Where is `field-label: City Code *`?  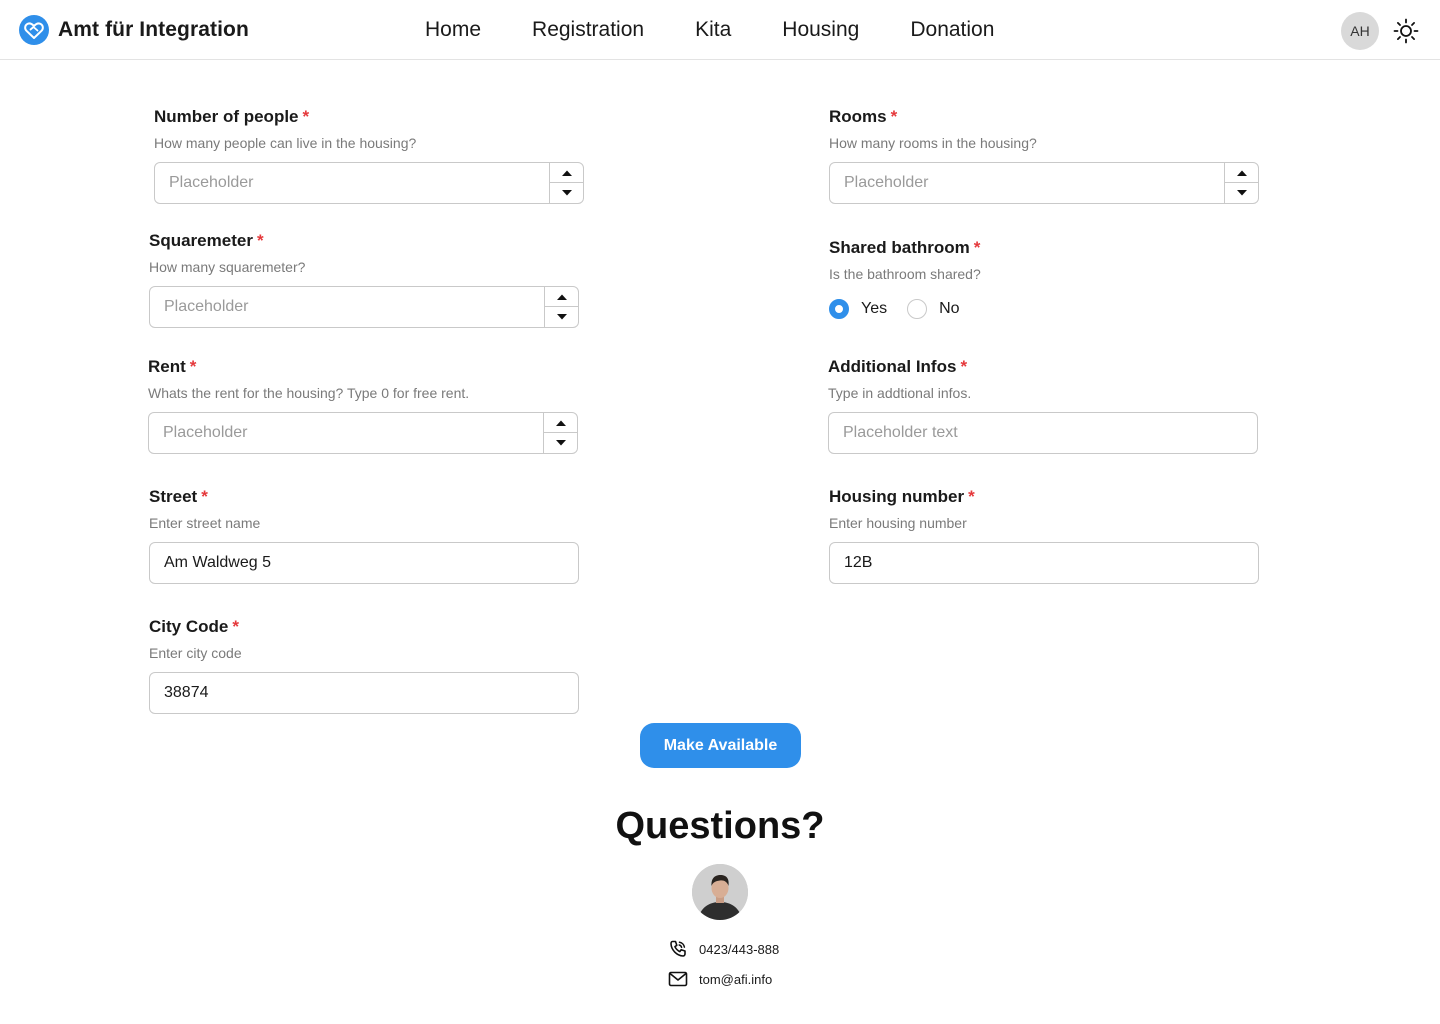 field-label: City Code * is located at coordinates (194, 626).